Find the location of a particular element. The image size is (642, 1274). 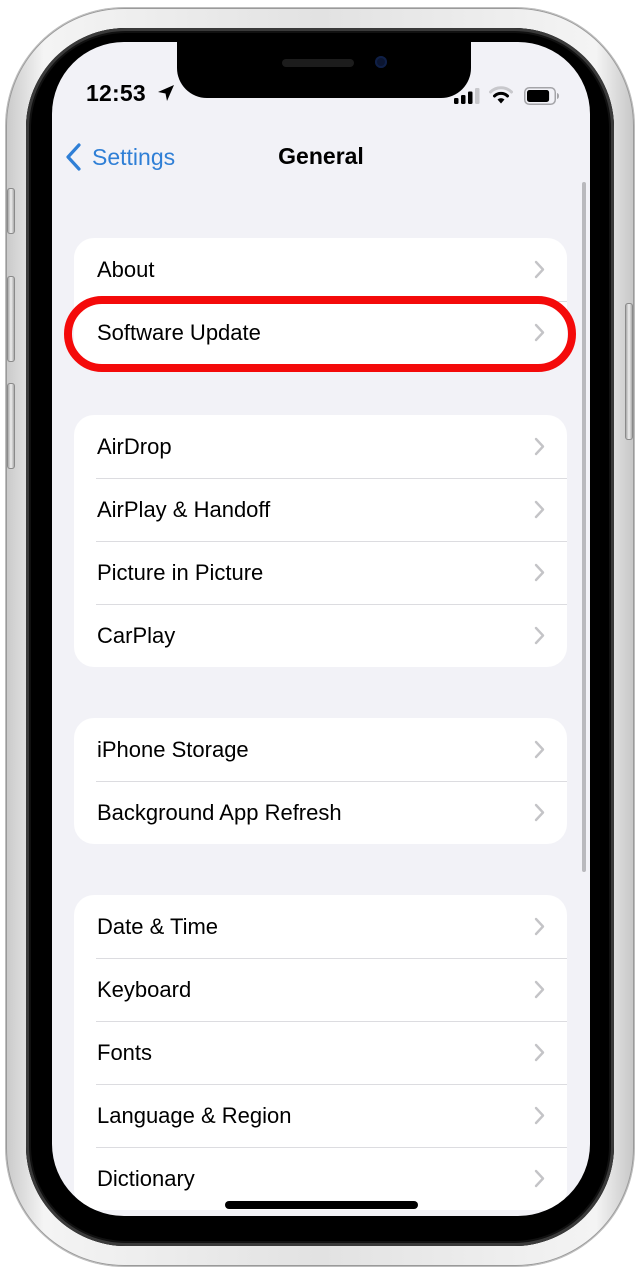

list-item-about: About is located at coordinates (320, 269).